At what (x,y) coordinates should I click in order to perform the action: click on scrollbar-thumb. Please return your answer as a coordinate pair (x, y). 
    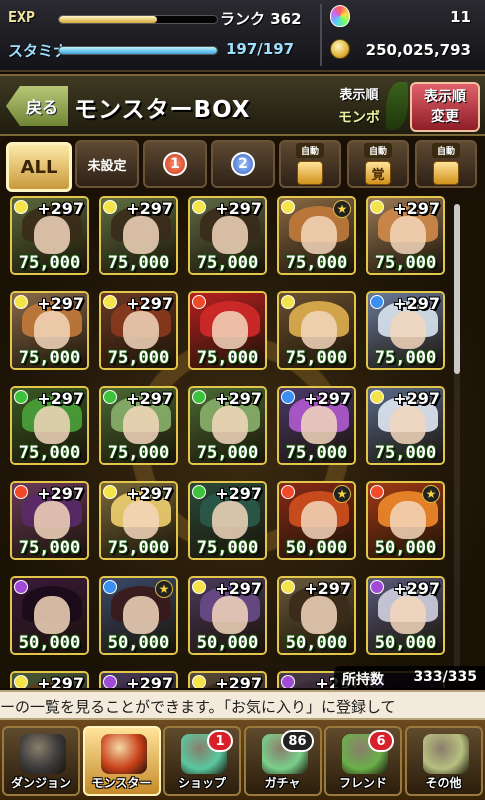
    Looking at the image, I should click on (457, 289).